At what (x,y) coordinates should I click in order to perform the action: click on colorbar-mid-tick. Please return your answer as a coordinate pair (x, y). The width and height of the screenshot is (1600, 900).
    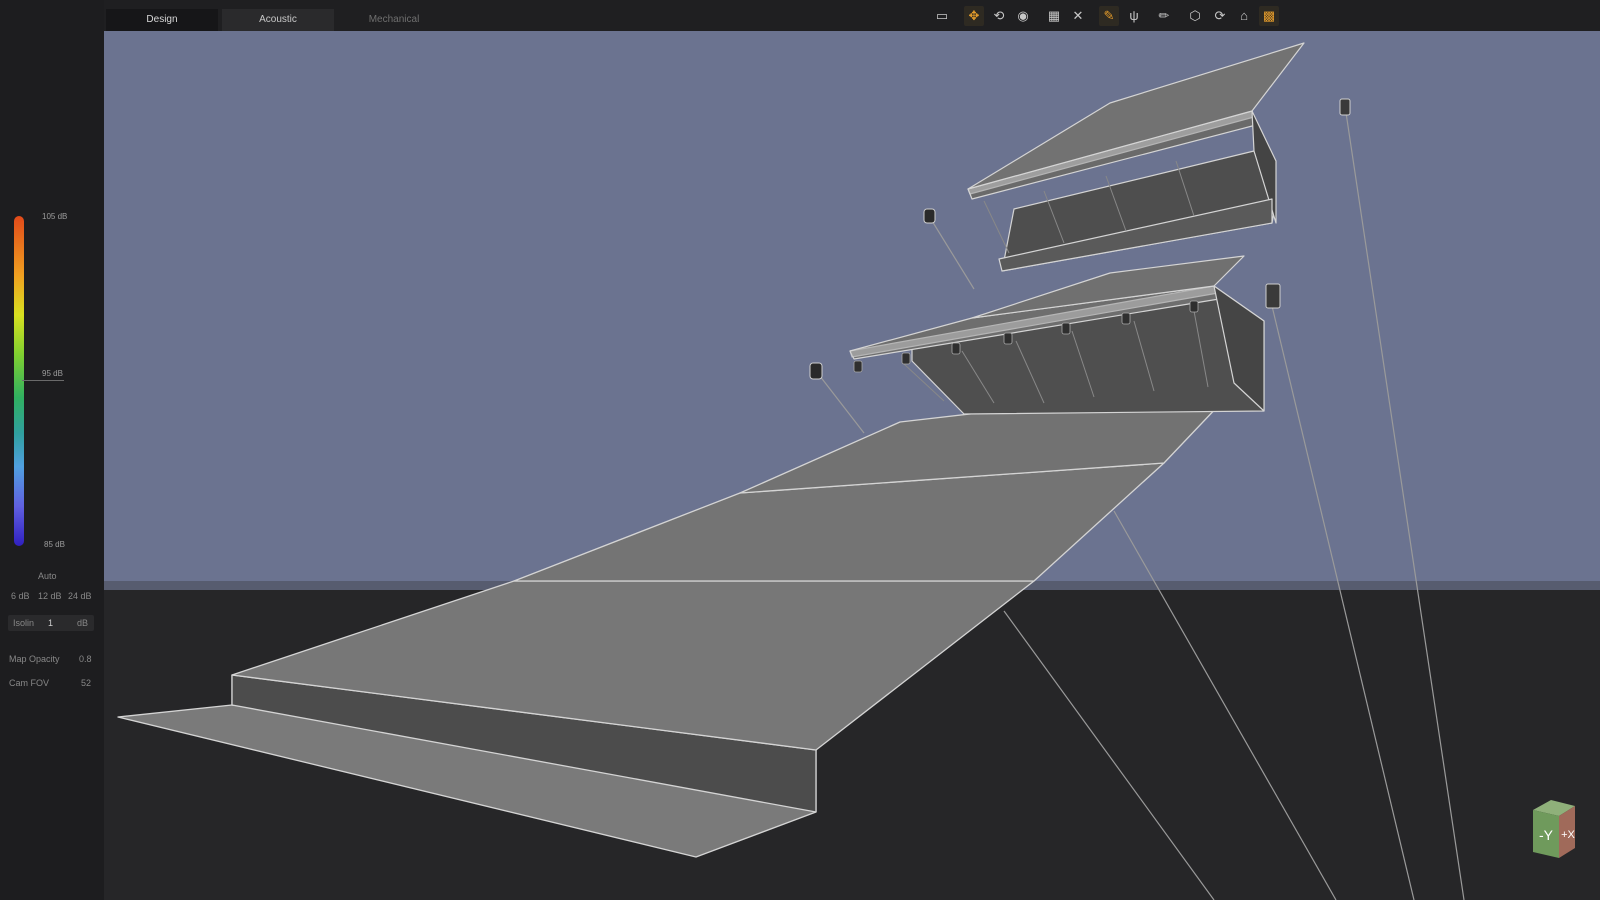
    Looking at the image, I should click on (43, 380).